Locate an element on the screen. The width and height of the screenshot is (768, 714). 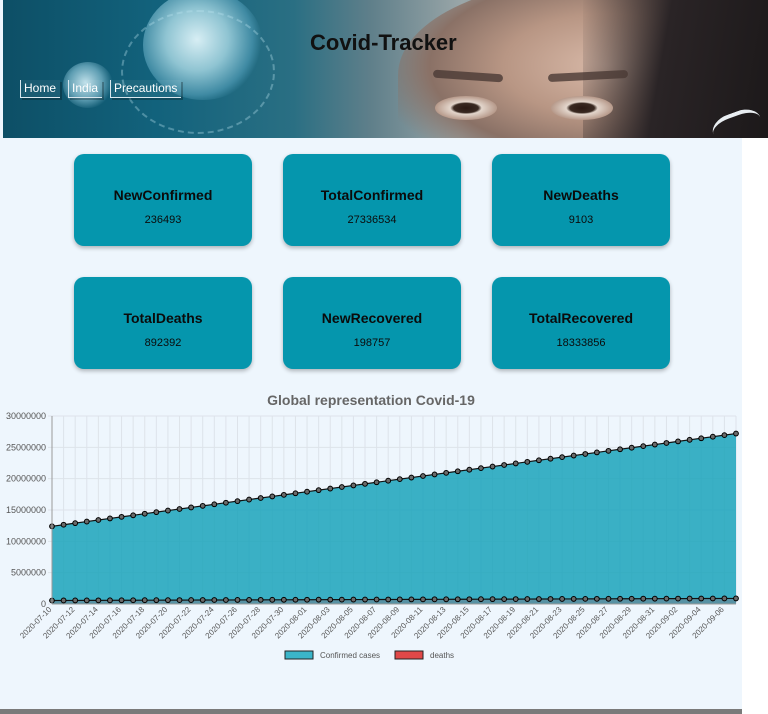
stat-value: 9103 is located at coordinates (581, 220).